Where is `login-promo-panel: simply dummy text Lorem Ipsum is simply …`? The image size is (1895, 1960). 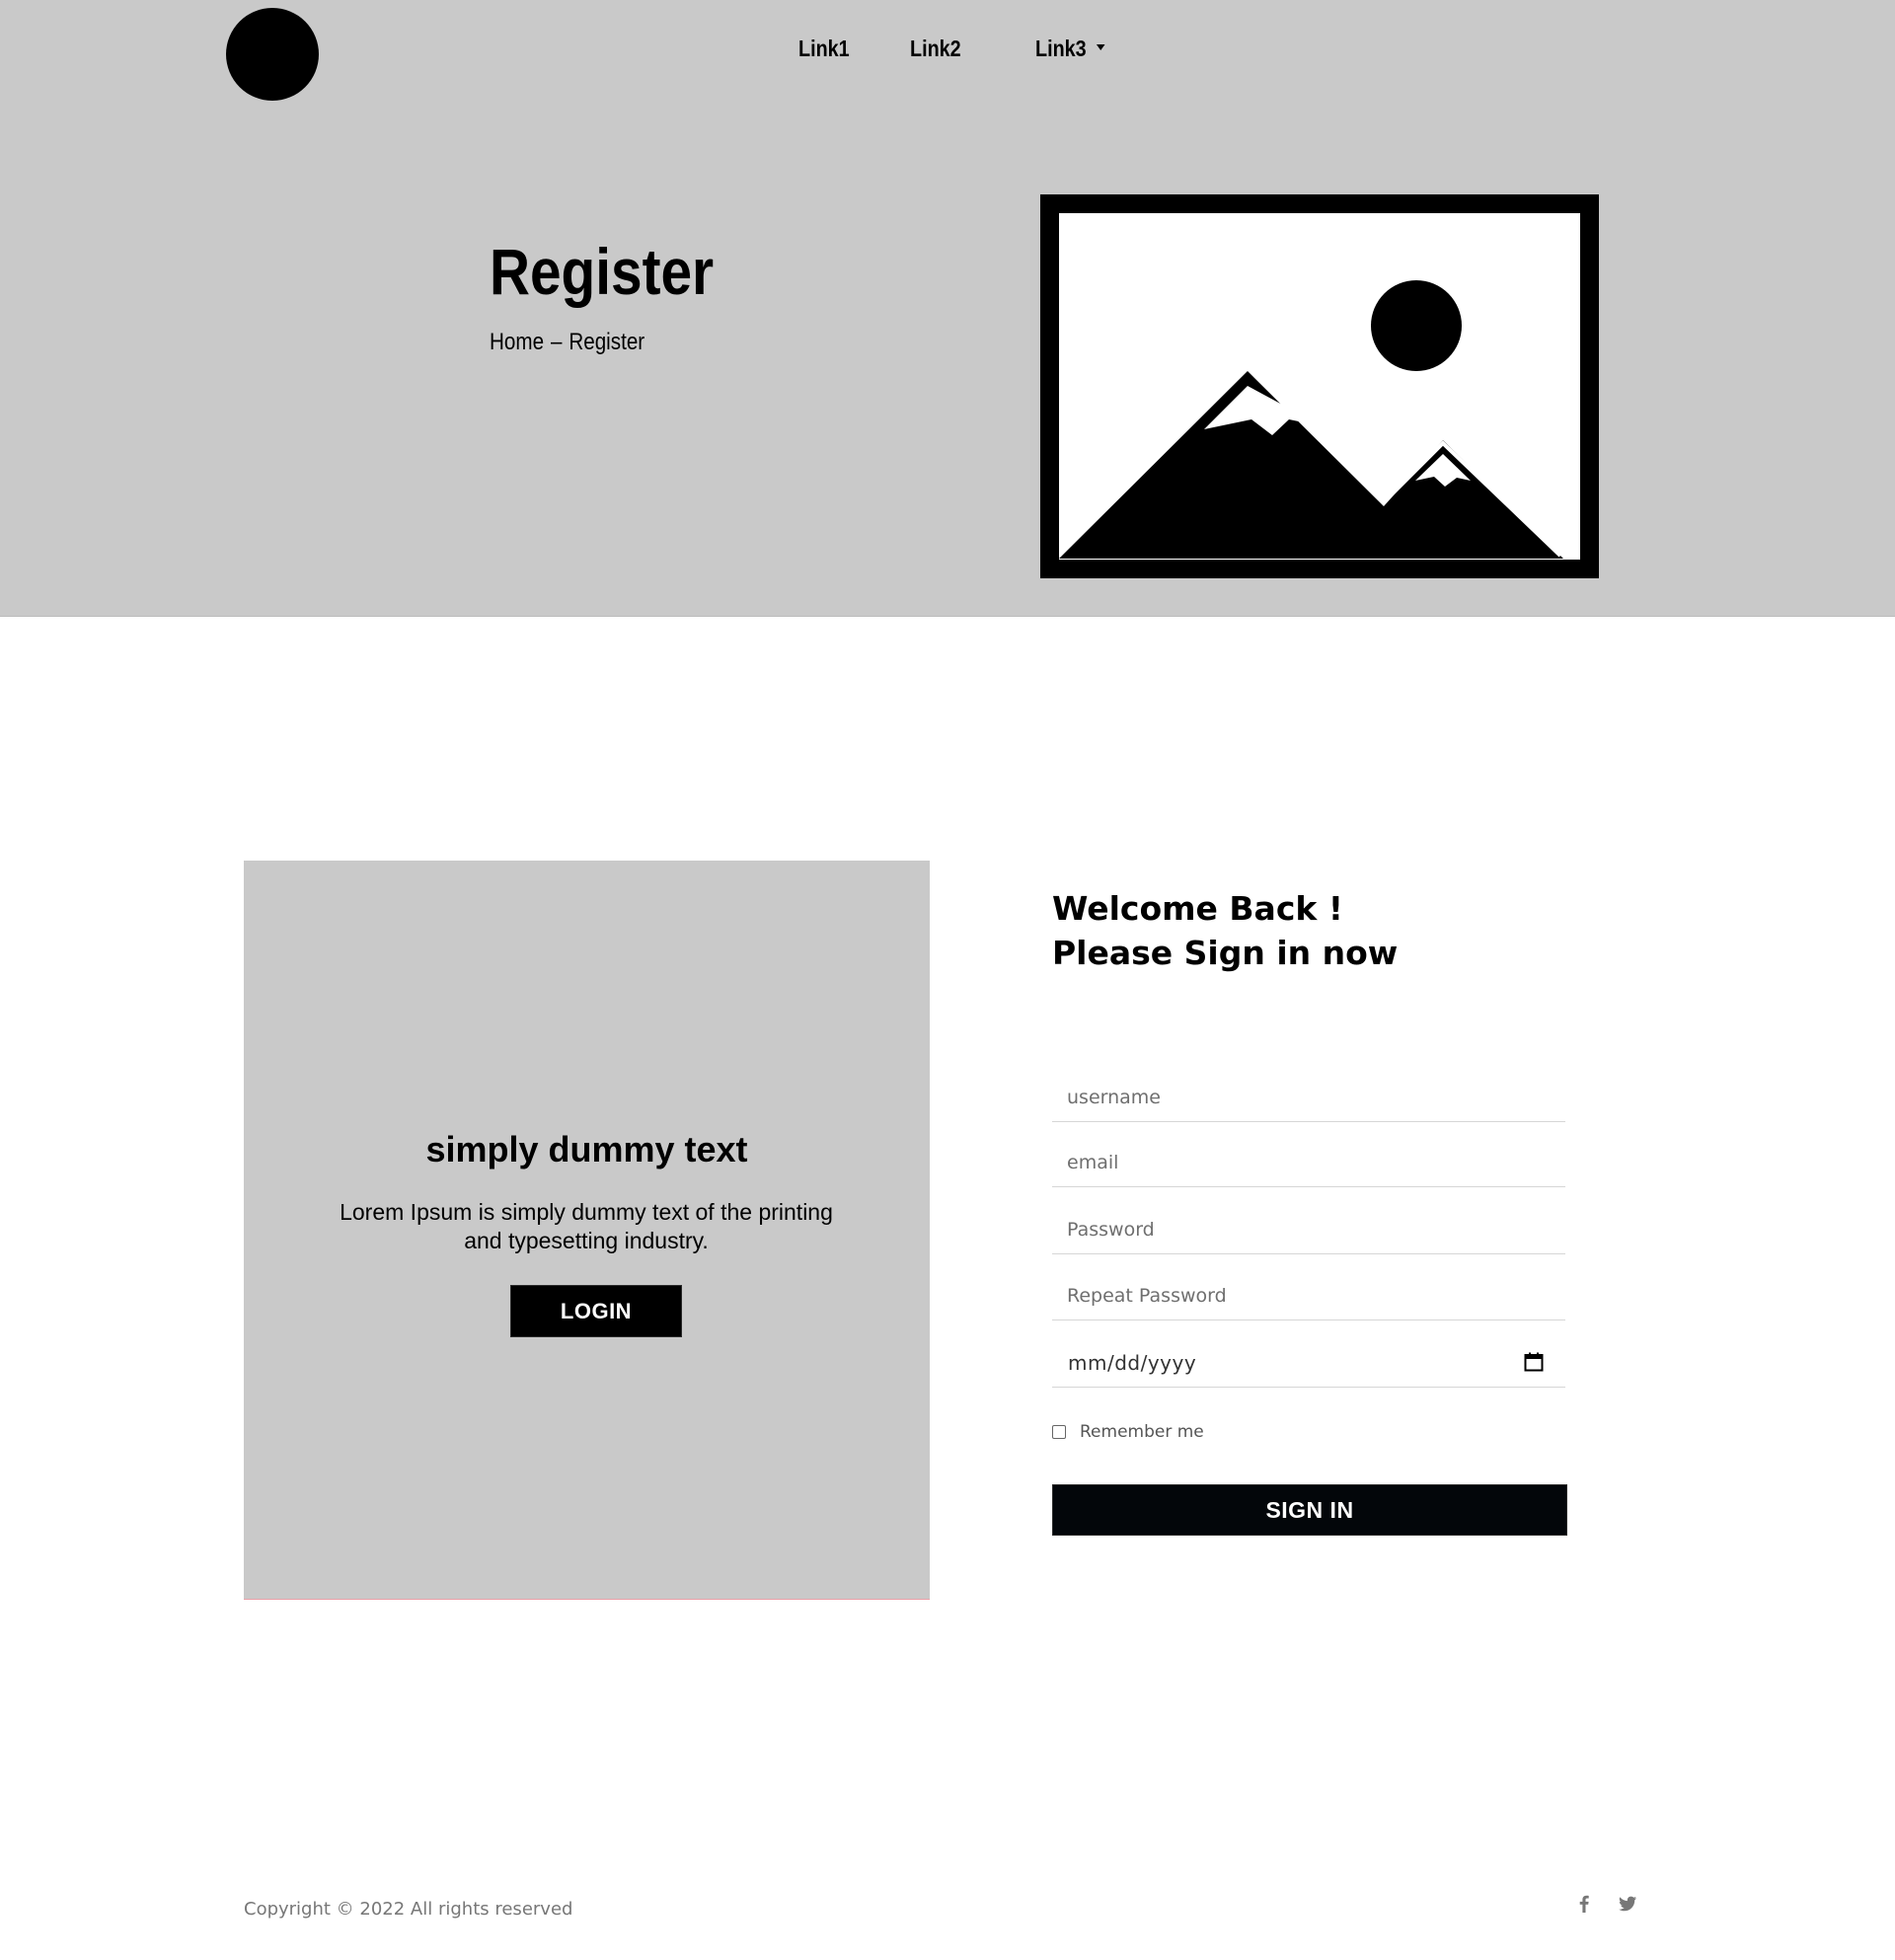 login-promo-panel: simply dummy text Lorem Ipsum is simply … is located at coordinates (587, 1230).